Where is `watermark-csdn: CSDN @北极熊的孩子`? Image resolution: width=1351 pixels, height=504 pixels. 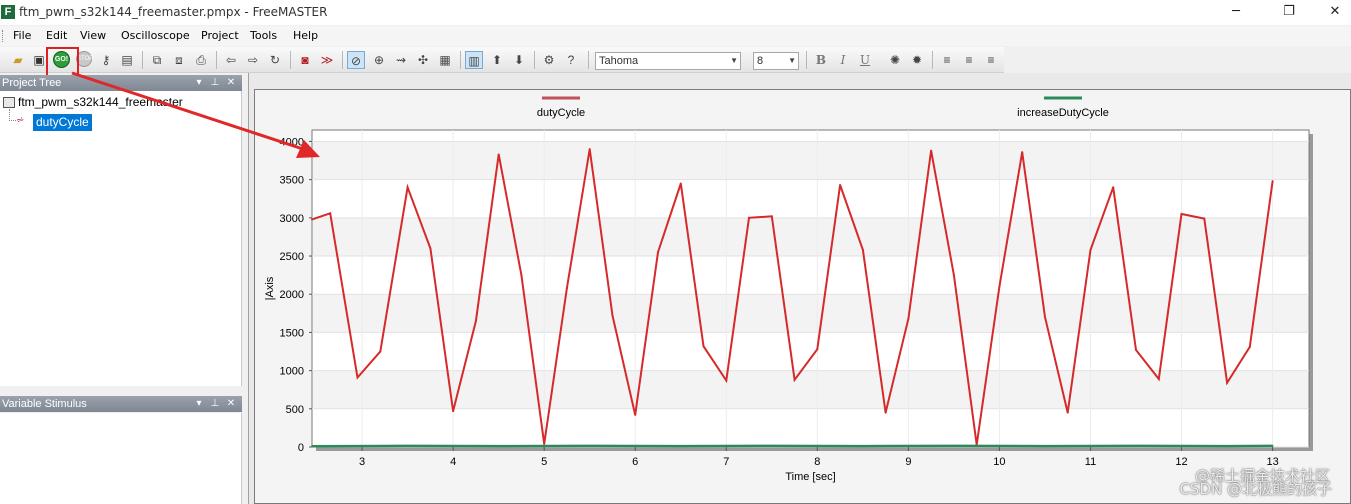 watermark-csdn: CSDN @北极熊的孩子 is located at coordinates (1255, 489).